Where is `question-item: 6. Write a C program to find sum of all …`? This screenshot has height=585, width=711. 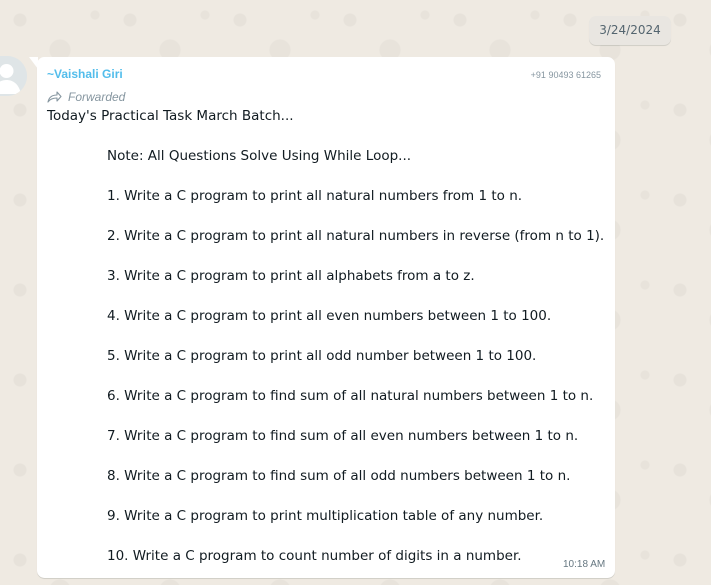
question-item: 6. Write a C program to find sum of all … is located at coordinates (350, 396).